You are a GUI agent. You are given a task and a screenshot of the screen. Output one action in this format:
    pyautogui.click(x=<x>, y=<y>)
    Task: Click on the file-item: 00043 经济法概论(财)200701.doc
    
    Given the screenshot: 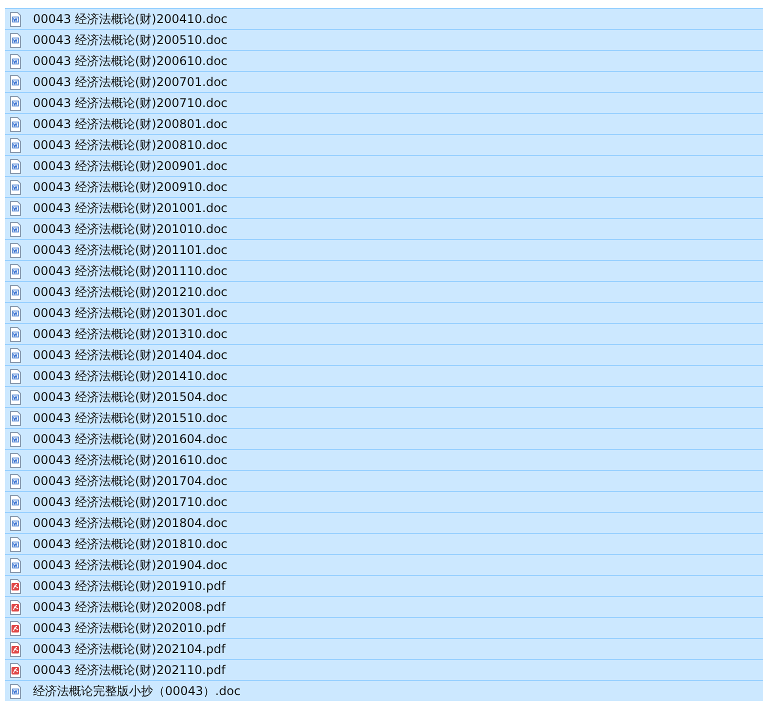 What is the action you would take?
    pyautogui.click(x=384, y=81)
    